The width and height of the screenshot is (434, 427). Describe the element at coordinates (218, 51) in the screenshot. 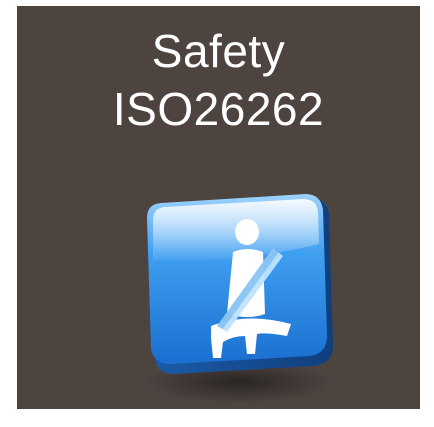

I see `tile-title-safety: Safety` at that location.